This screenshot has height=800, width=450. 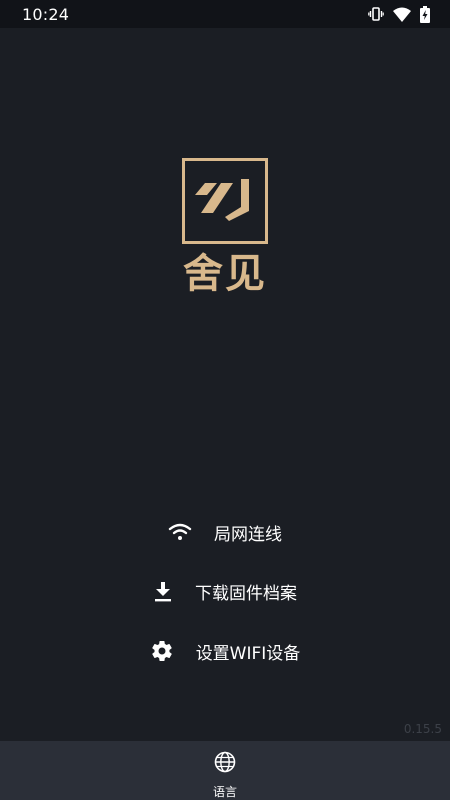 I want to click on status-icons, so click(x=399, y=14).